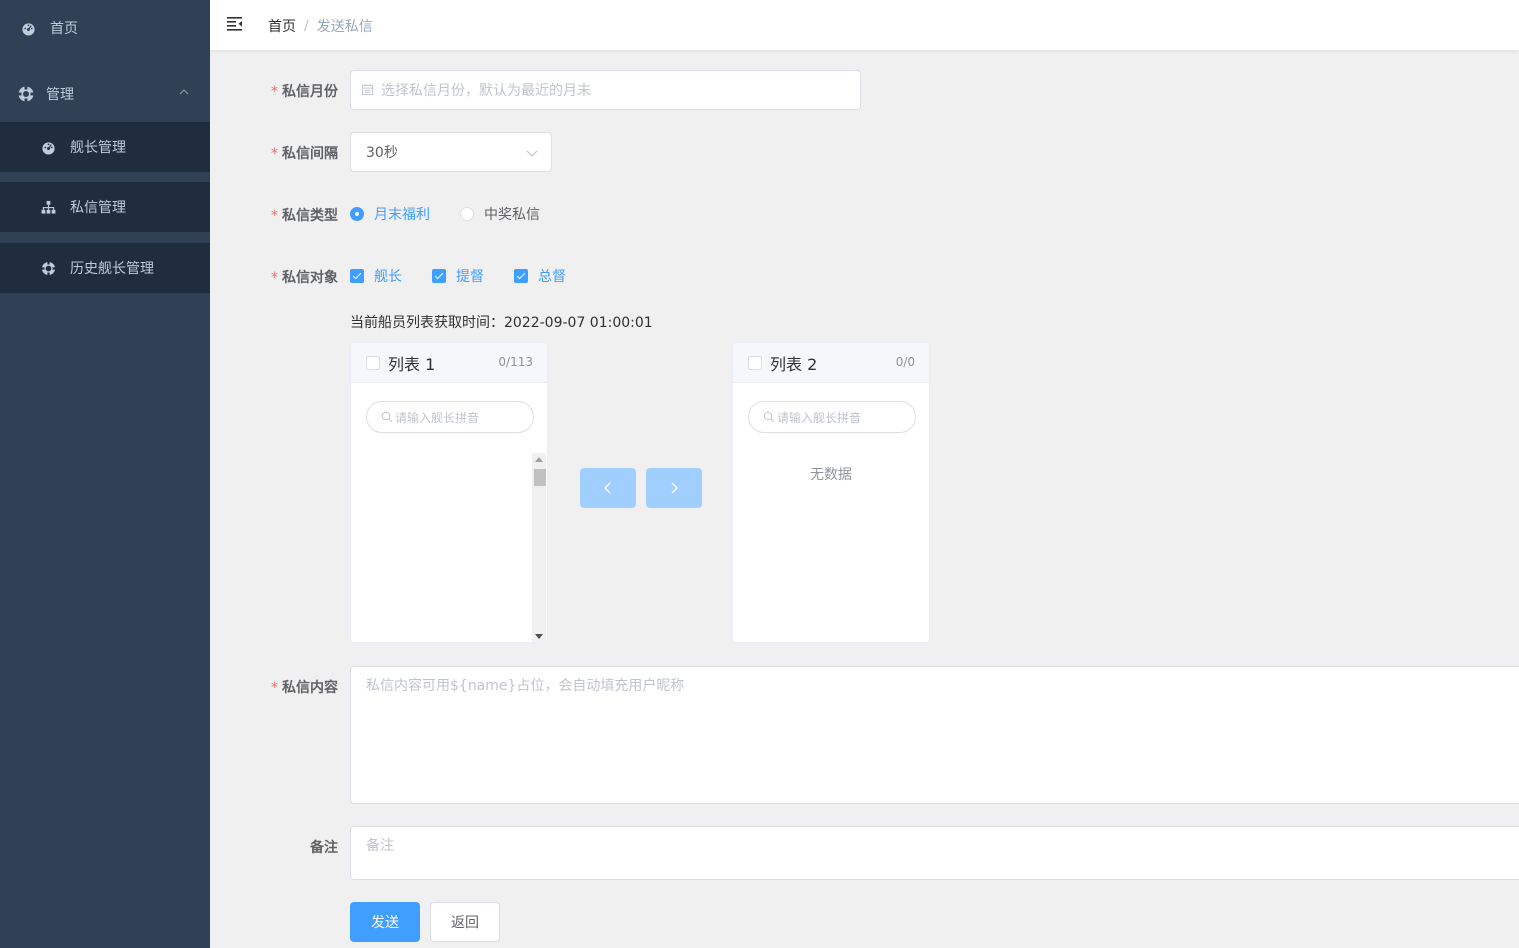  Describe the element at coordinates (539, 459) in the screenshot. I see `scroll-up-arrow-icon` at that location.